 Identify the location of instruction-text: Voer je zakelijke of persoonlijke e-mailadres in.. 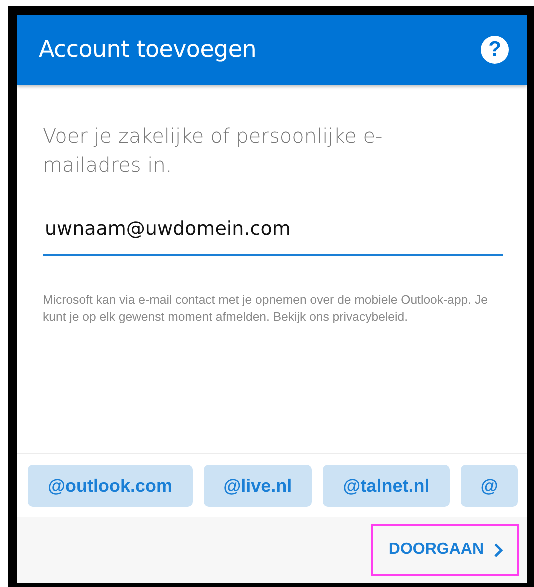
(213, 151).